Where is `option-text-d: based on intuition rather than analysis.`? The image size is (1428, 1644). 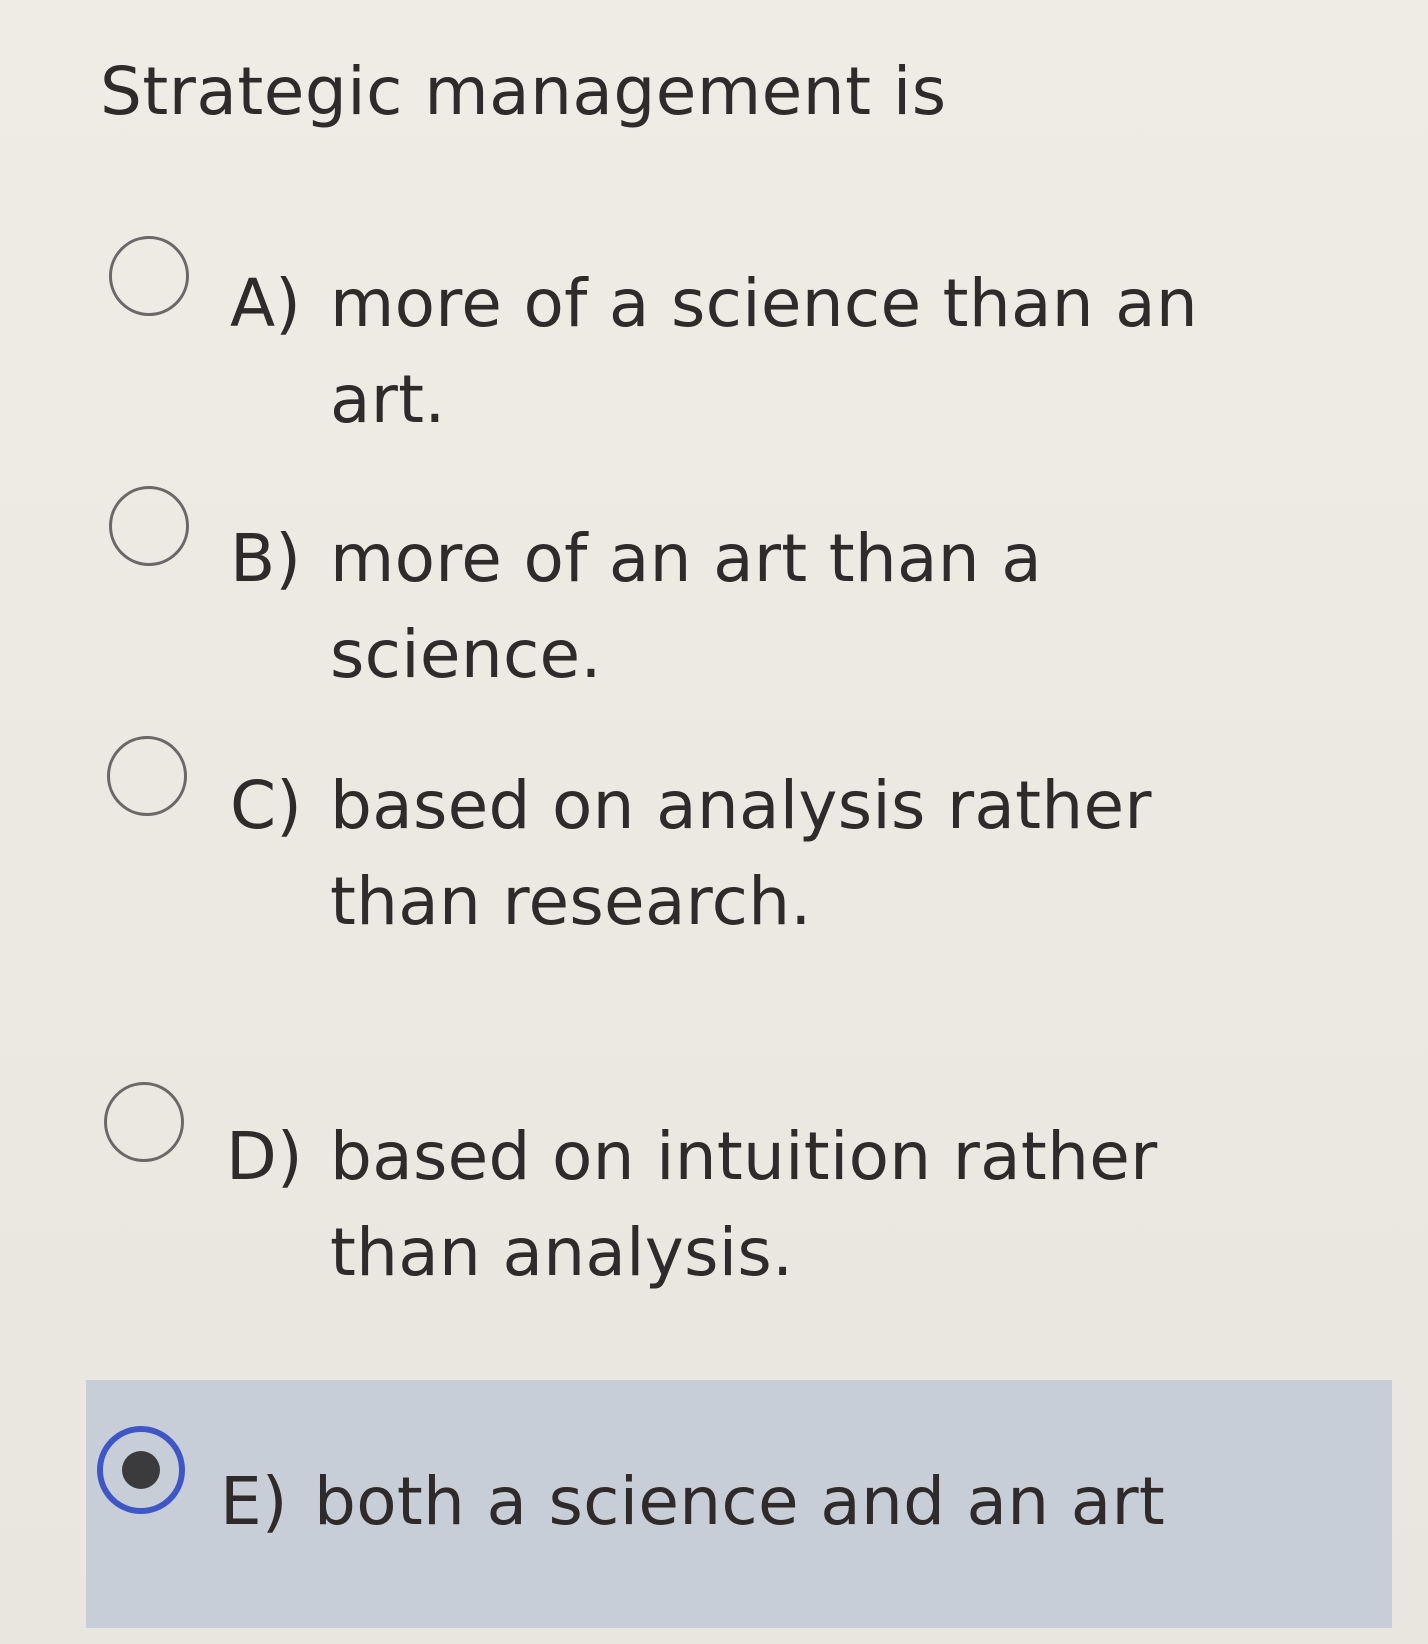 option-text-d: based on intuition rather than analysis. is located at coordinates (744, 1204).